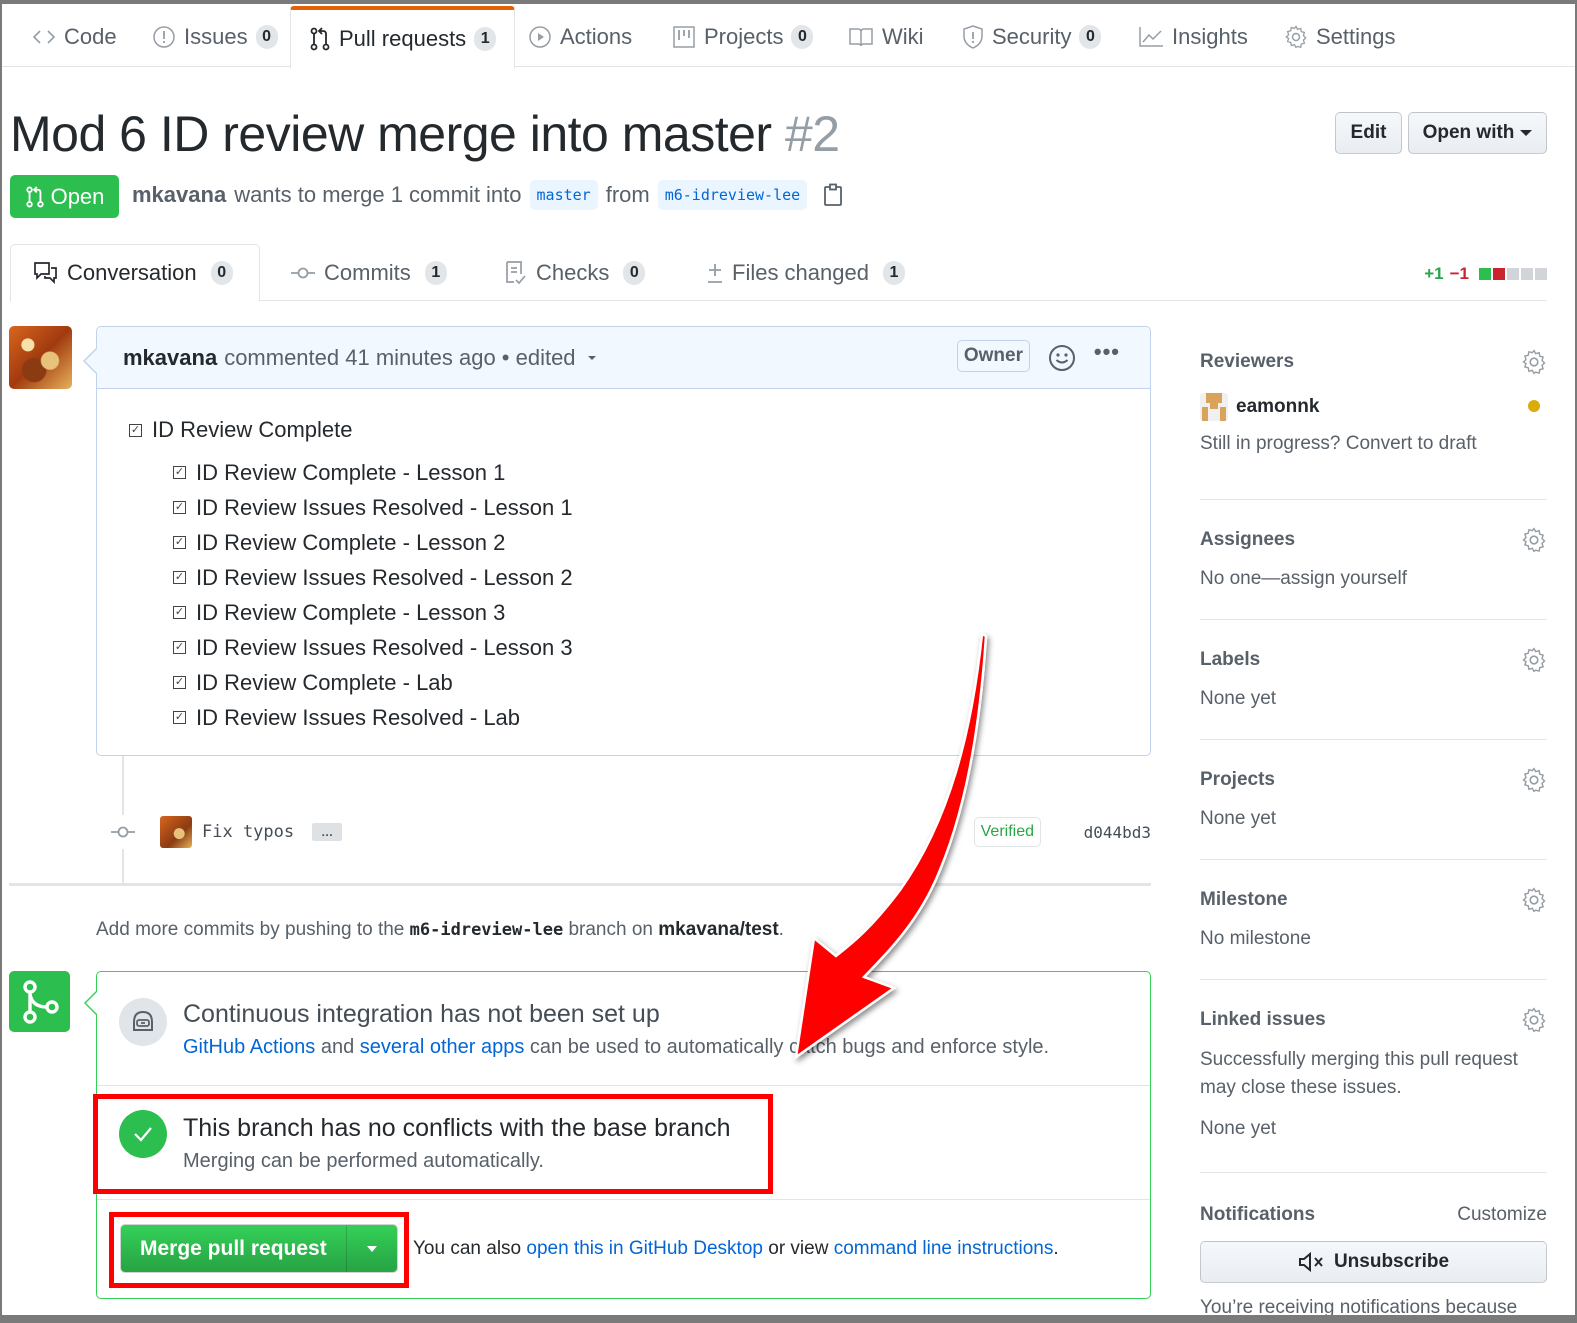 The image size is (1577, 1323). What do you see at coordinates (1214, 407) in the screenshot?
I see `reviewer-avatar` at bounding box center [1214, 407].